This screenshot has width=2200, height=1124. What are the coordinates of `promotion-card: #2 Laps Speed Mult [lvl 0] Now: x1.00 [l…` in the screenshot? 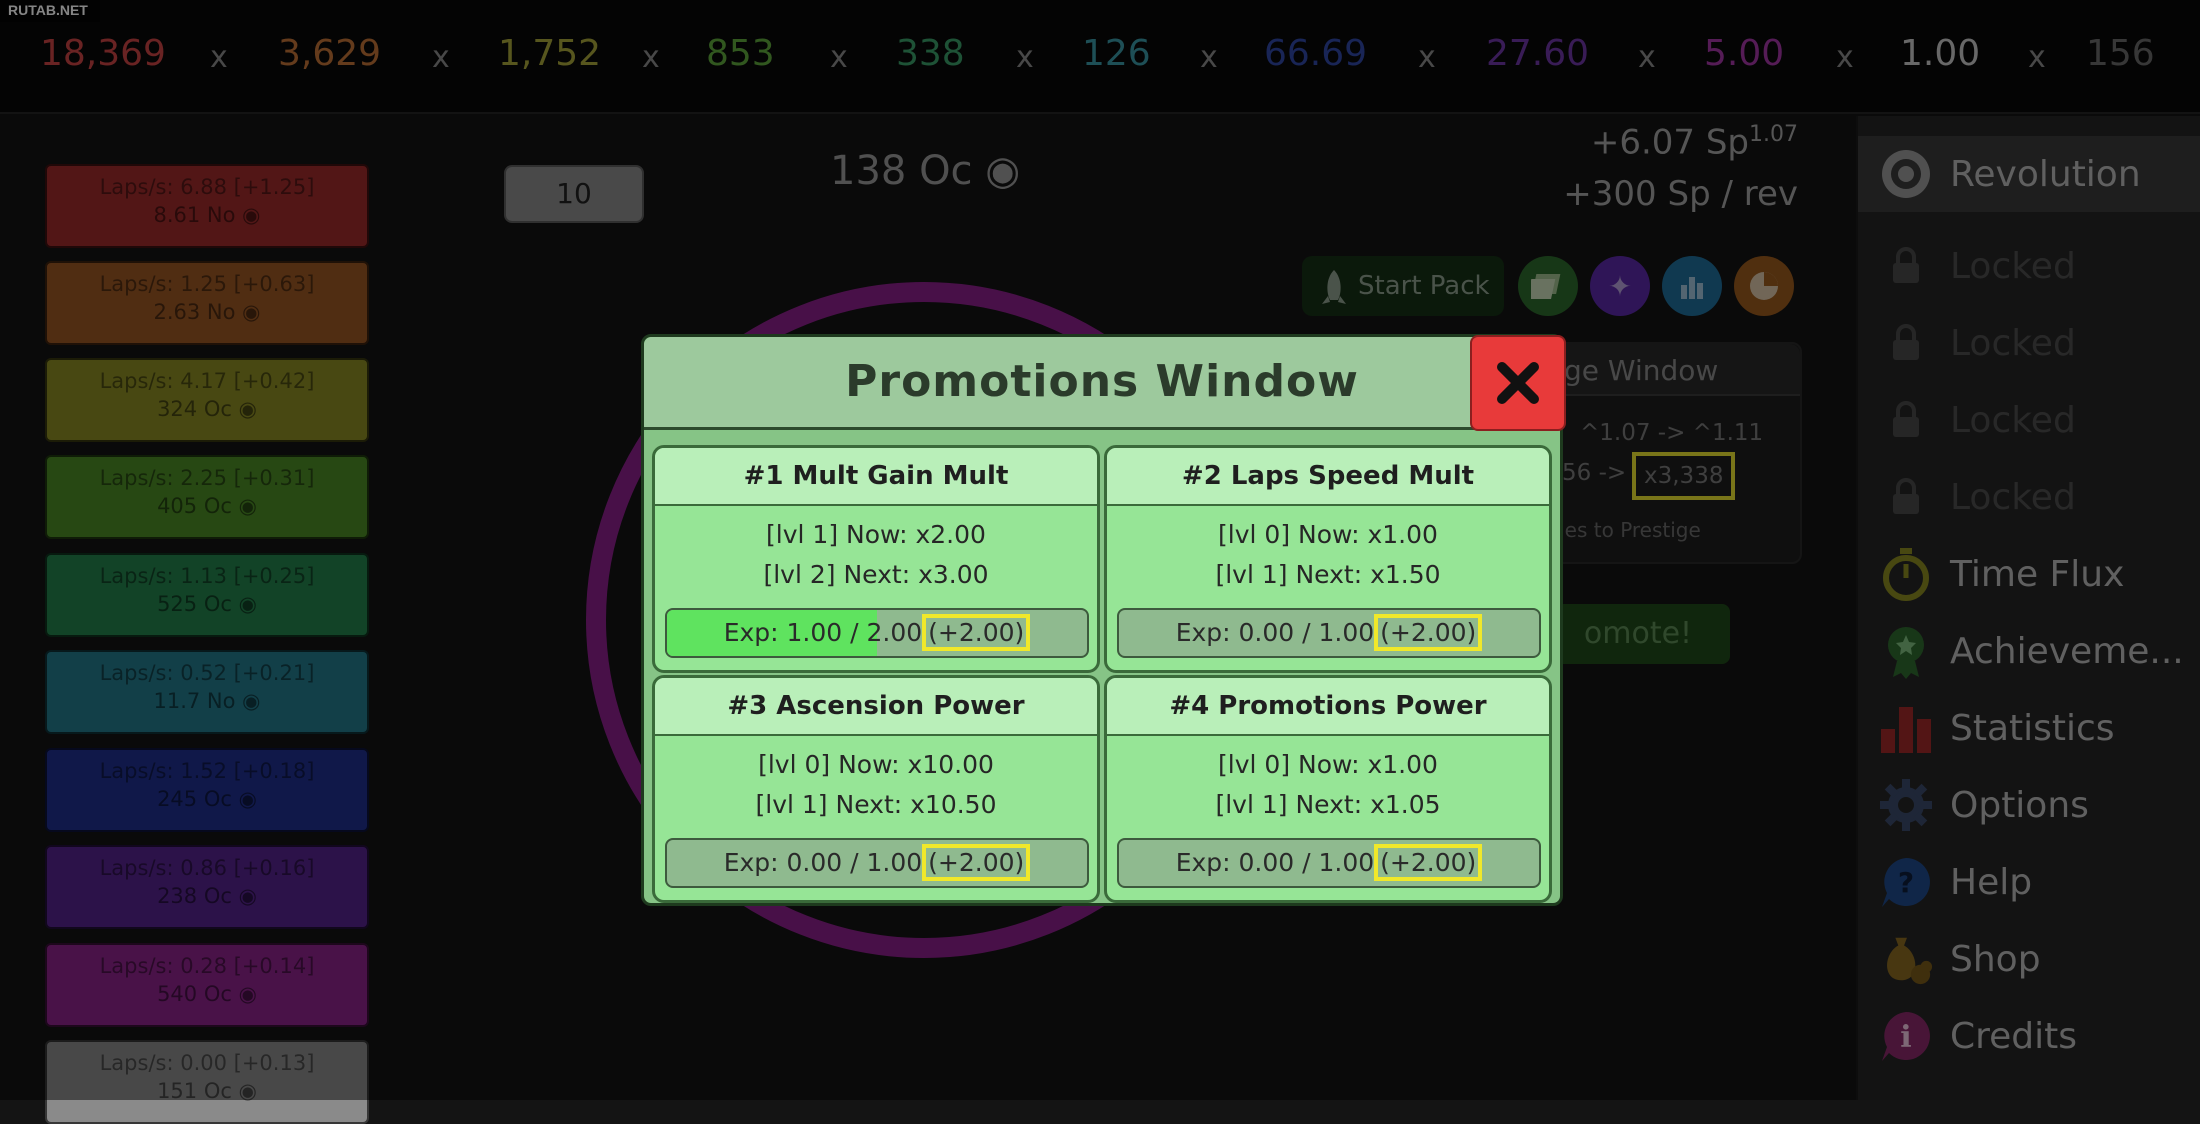 It's located at (1328, 559).